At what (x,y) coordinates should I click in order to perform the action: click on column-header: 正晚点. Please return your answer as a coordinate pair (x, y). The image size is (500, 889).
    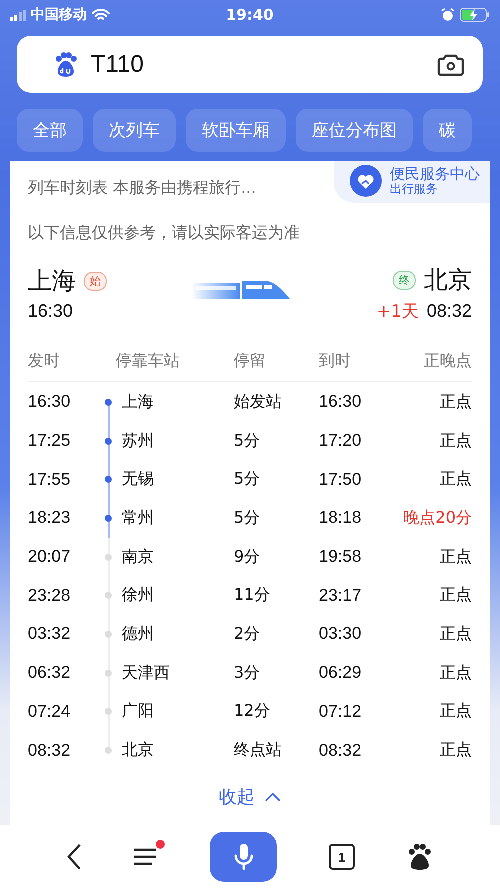
    Looking at the image, I should click on (447, 361).